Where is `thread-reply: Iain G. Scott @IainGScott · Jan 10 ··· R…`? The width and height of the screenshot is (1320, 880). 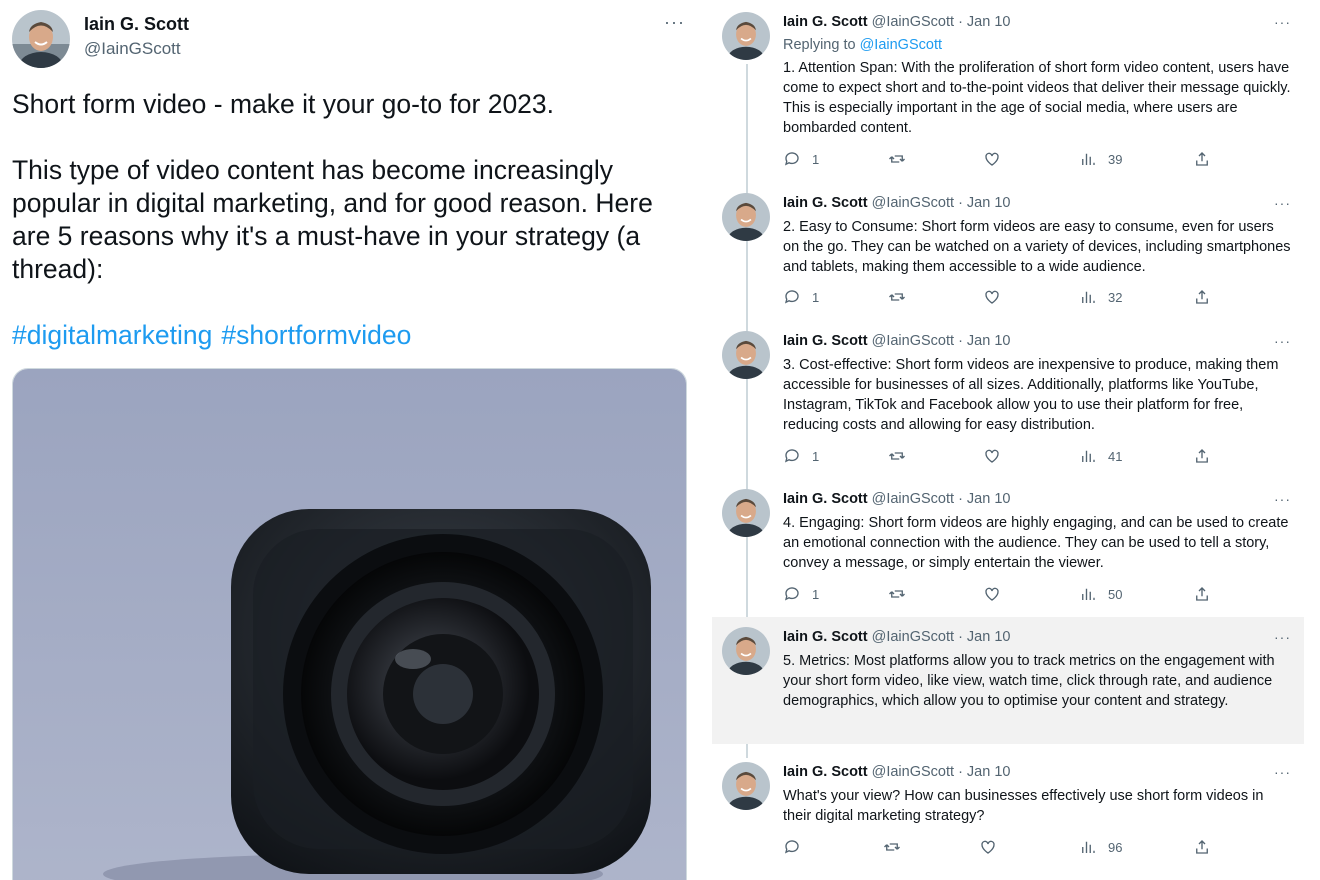 thread-reply: Iain G. Scott @IainGScott · Jan 10 ··· R… is located at coordinates (1008, 92).